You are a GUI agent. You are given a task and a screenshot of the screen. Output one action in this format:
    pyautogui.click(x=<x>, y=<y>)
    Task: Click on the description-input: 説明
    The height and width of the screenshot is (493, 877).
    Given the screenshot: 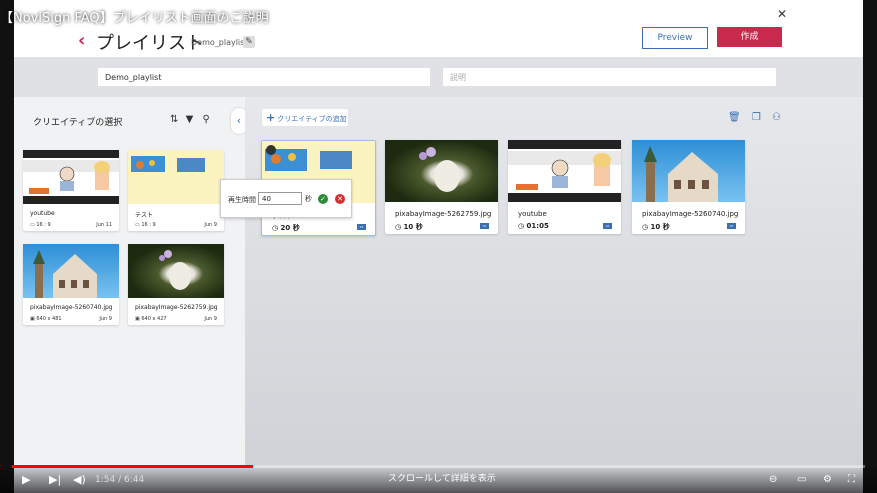 What is the action you would take?
    pyautogui.click(x=609, y=77)
    